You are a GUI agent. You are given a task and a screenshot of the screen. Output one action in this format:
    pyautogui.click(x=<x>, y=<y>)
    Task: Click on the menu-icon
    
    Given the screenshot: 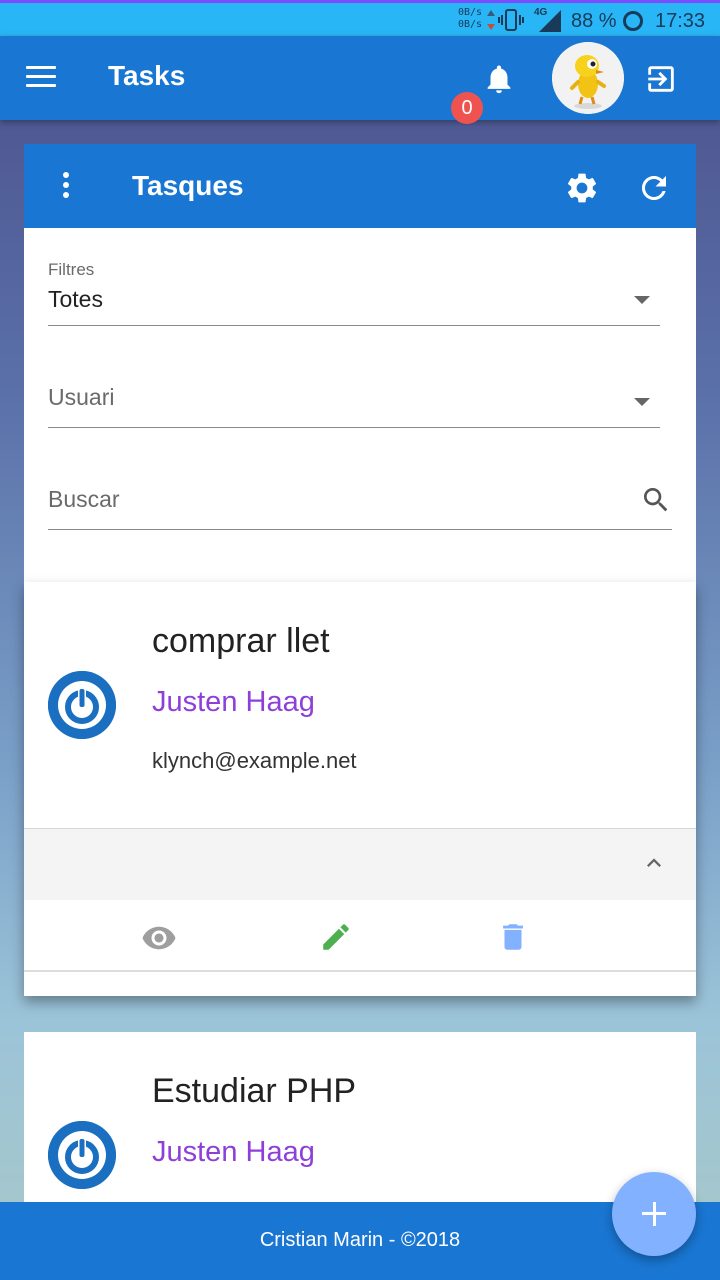 What is the action you would take?
    pyautogui.click(x=41, y=78)
    